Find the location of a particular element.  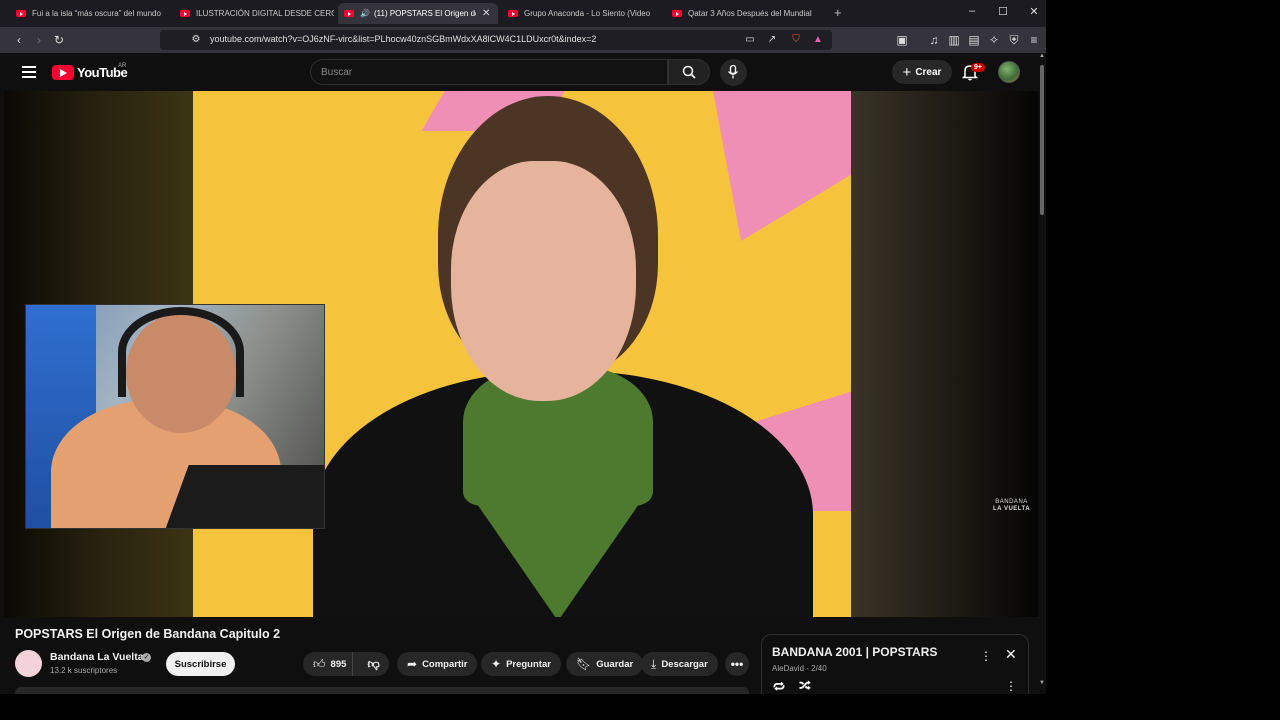

microphone-icon is located at coordinates (733, 72).